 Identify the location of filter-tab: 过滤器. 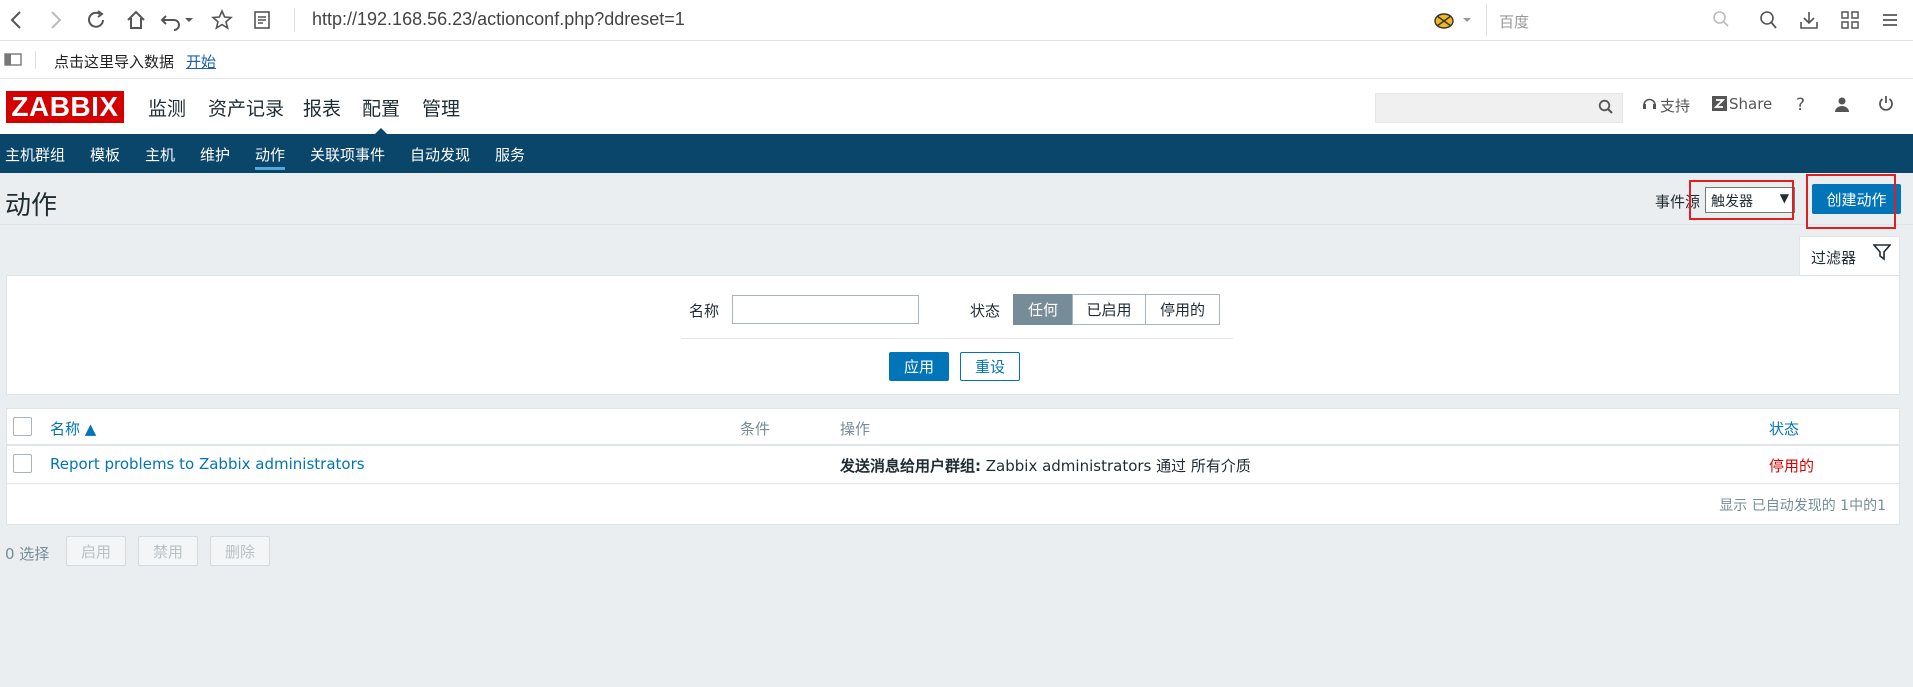
(1849, 255).